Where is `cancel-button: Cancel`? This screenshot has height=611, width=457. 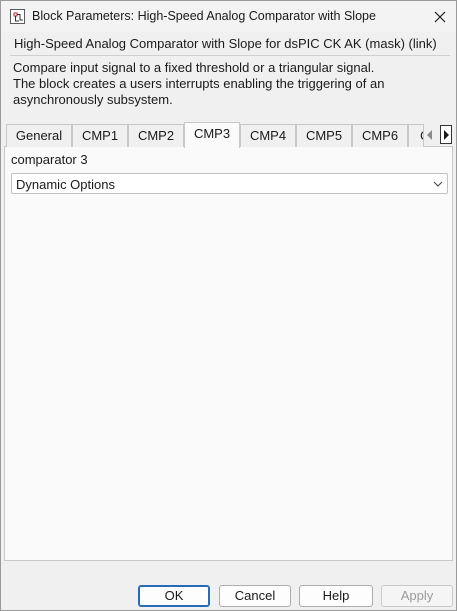 cancel-button: Cancel is located at coordinates (255, 596).